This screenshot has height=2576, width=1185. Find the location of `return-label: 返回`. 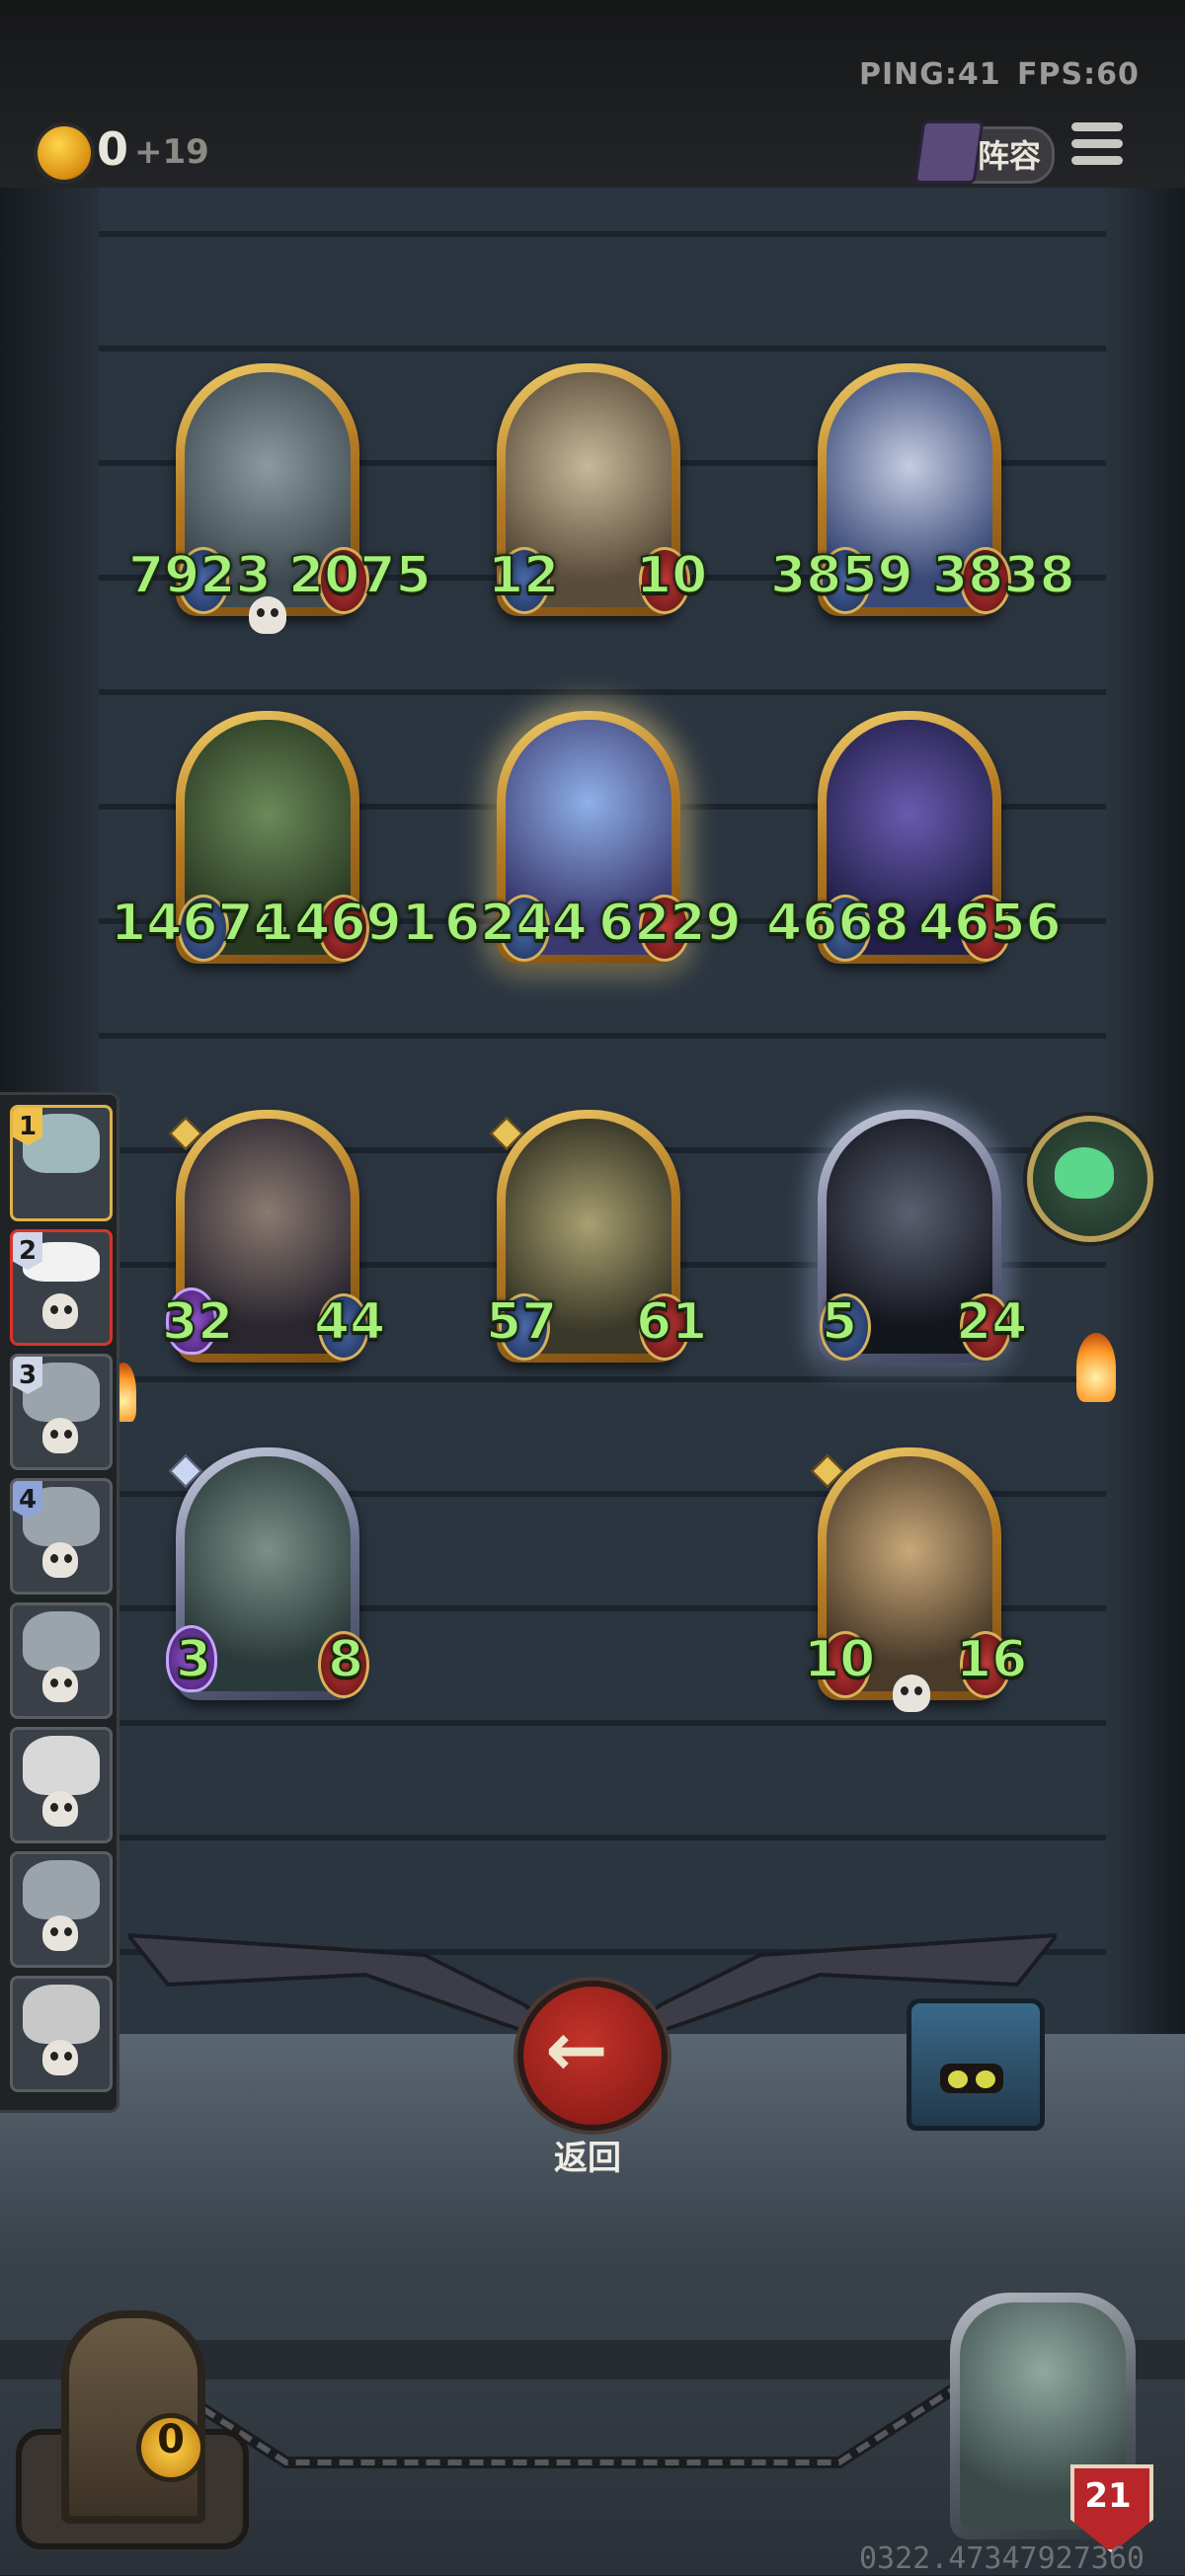

return-label: 返回 is located at coordinates (587, 2158).